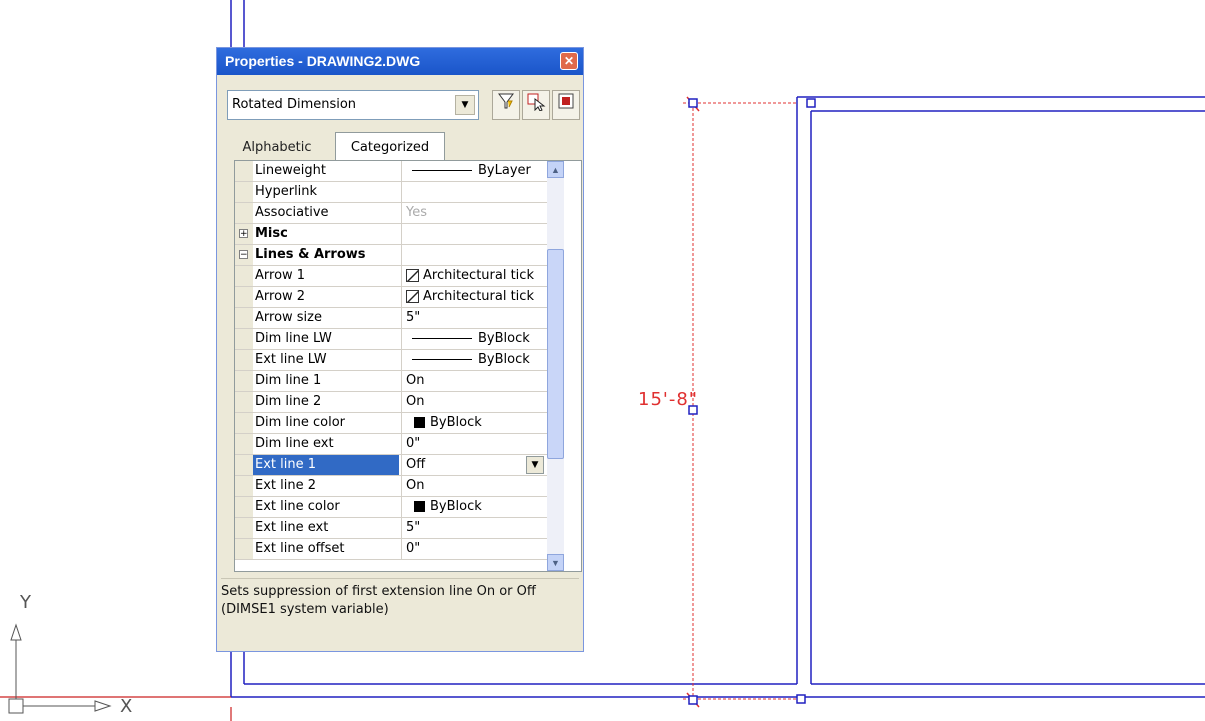 Image resolution: width=1205 pixels, height=721 pixels. I want to click on property-row: Ext line 1 Off ▼, so click(391, 465).